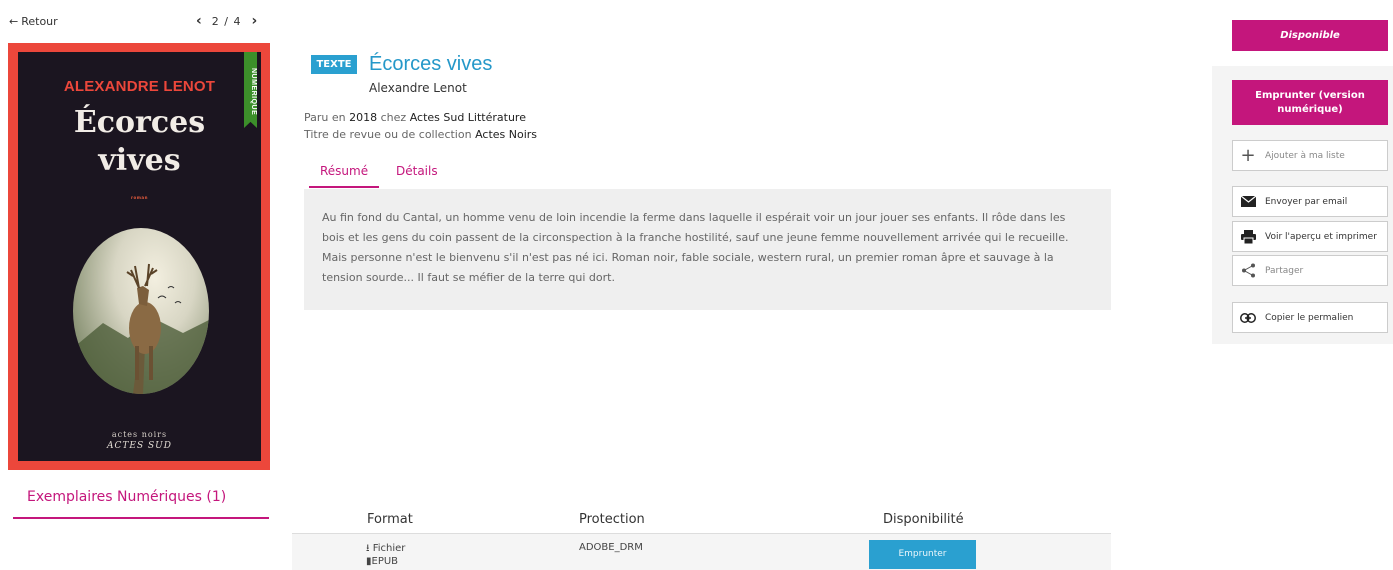 The image size is (1393, 570). I want to click on tab-details: Détails, so click(417, 171).